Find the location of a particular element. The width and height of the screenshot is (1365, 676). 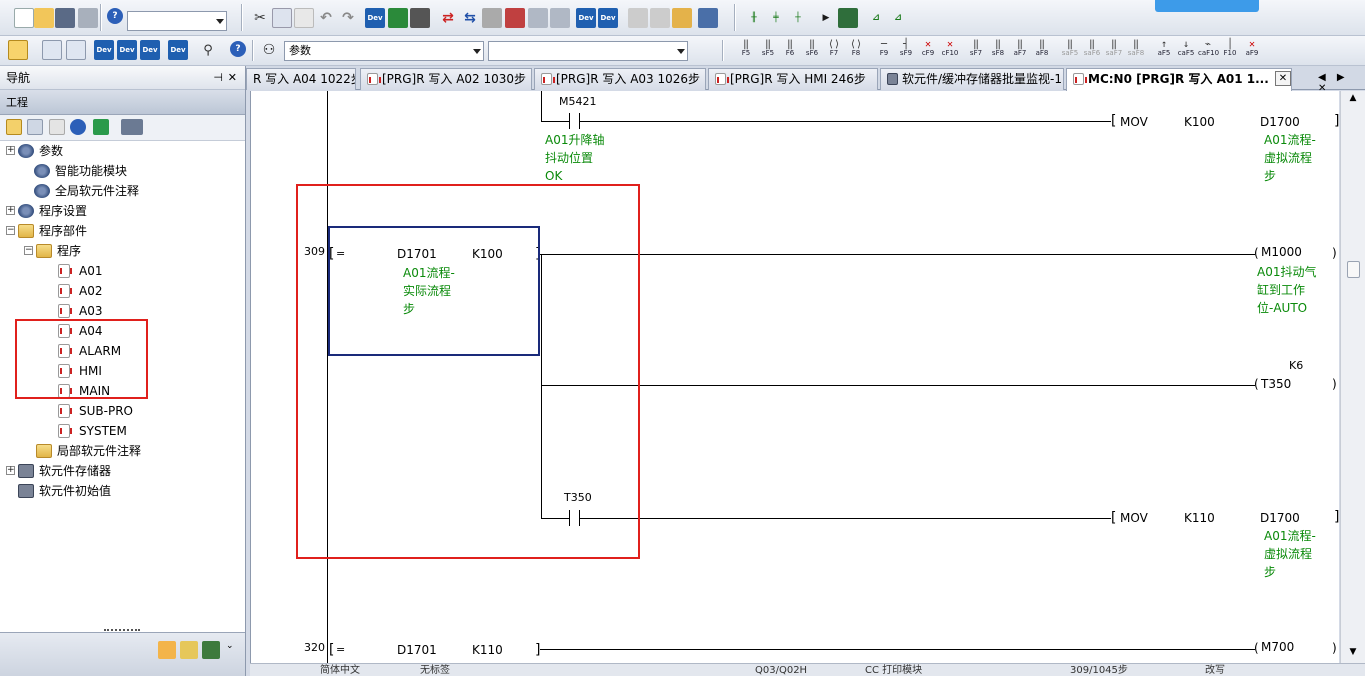

monitor-icon is located at coordinates (492, 18).